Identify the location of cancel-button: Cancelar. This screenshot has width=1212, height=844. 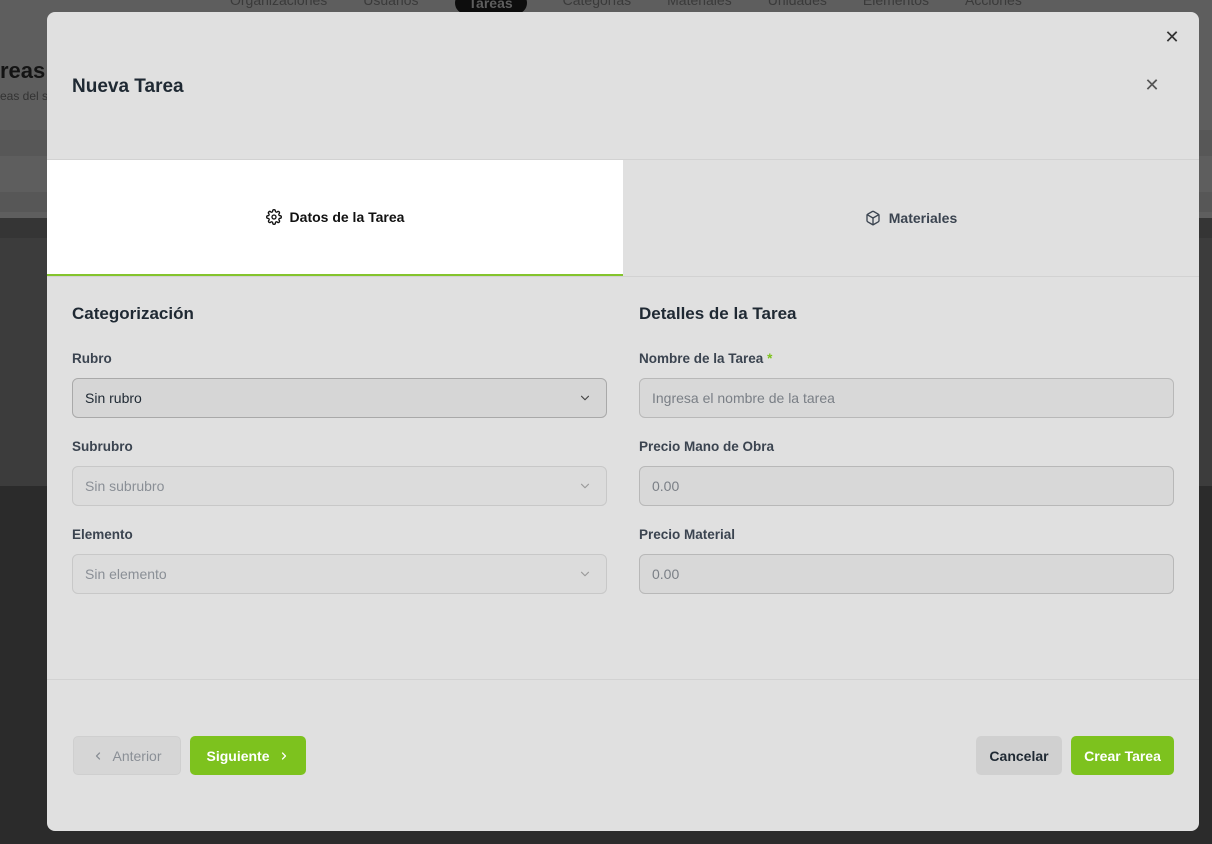
(1019, 755).